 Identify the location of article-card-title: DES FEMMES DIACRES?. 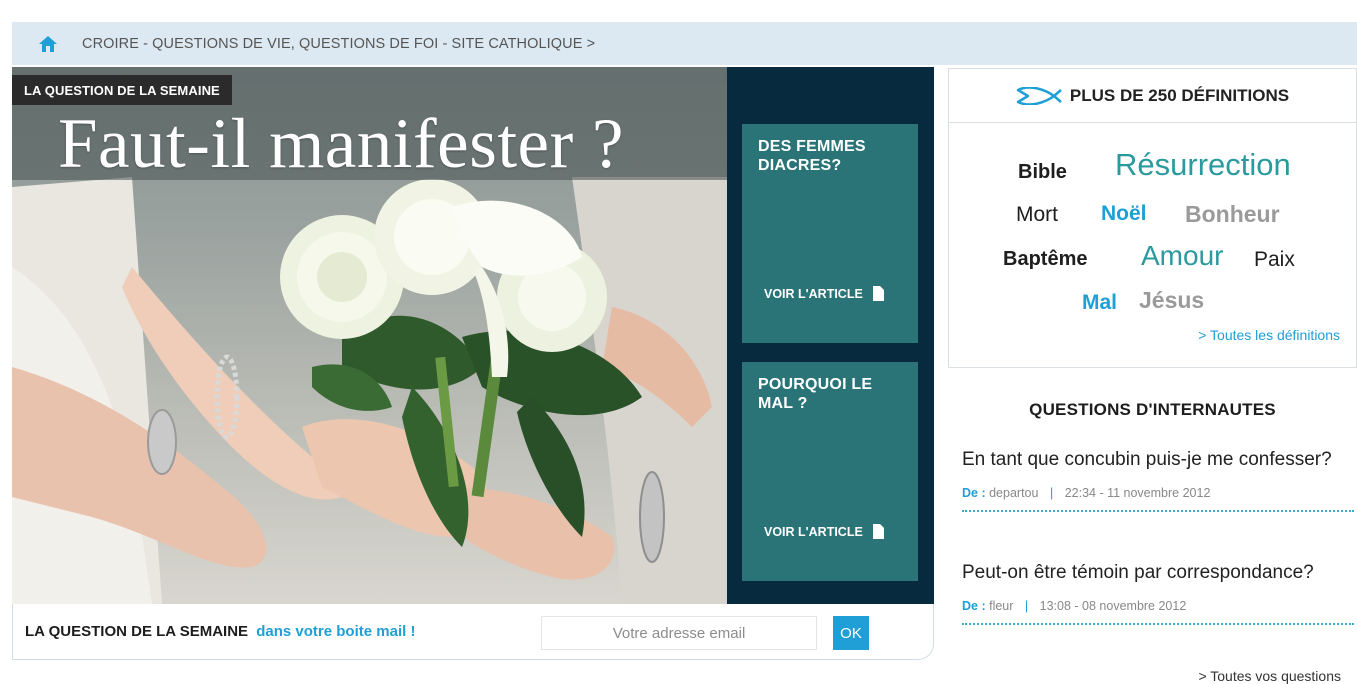
(832, 156).